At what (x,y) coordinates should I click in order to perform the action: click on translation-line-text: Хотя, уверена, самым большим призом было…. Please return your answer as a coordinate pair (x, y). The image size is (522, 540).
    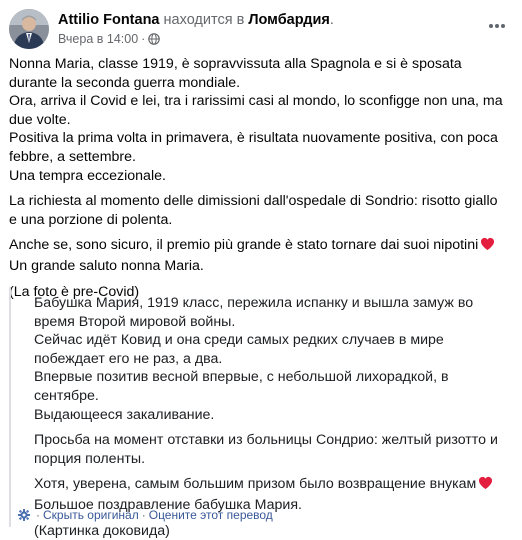
    Looking at the image, I should click on (255, 484).